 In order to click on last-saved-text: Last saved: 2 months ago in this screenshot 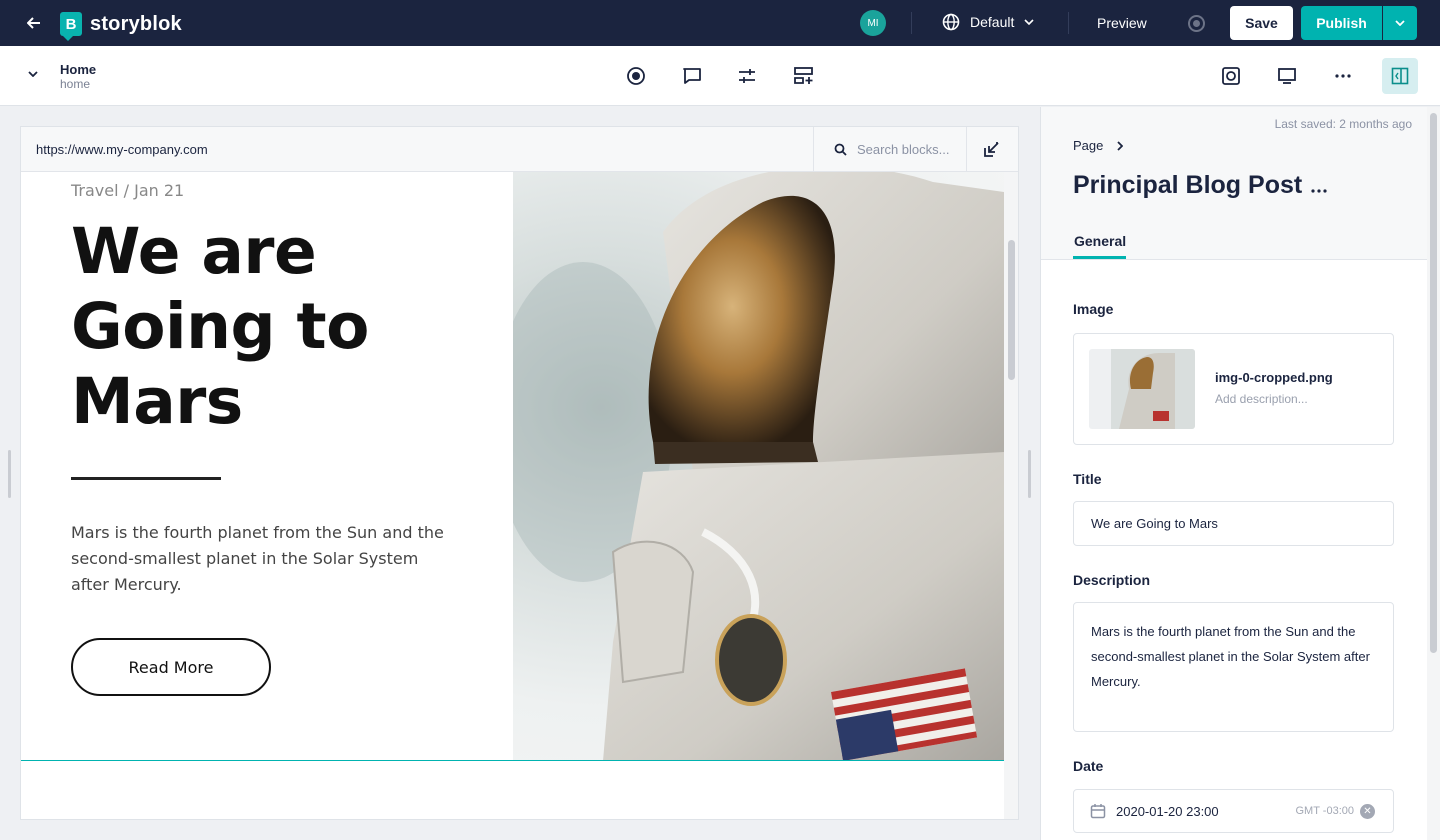, I will do `click(1343, 124)`.